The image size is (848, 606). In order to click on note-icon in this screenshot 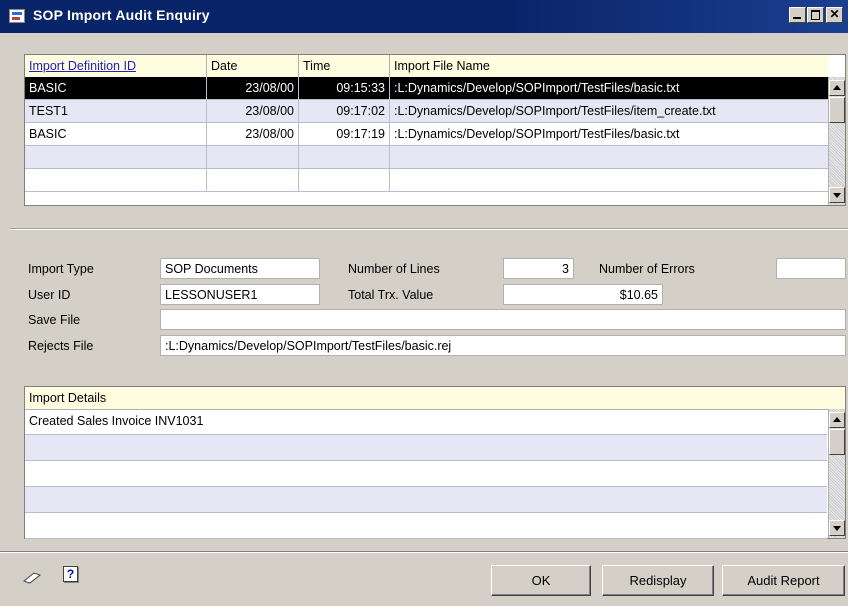, I will do `click(32, 578)`.